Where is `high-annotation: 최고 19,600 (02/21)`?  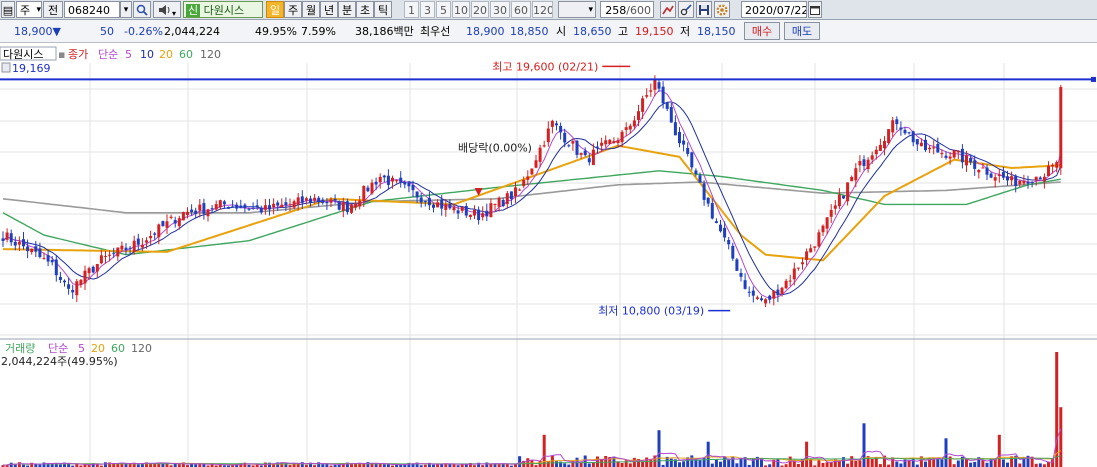
high-annotation: 최고 19,600 (02/21) is located at coordinates (545, 66).